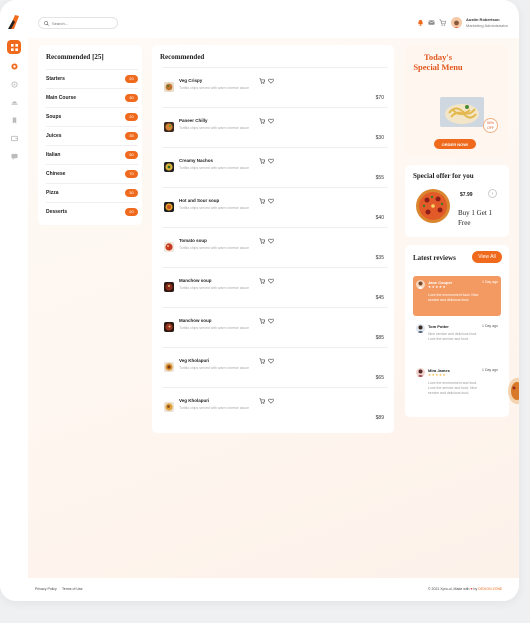 The height and width of the screenshot is (623, 530). What do you see at coordinates (490, 370) in the screenshot?
I see `review-time: 1 Day ago` at bounding box center [490, 370].